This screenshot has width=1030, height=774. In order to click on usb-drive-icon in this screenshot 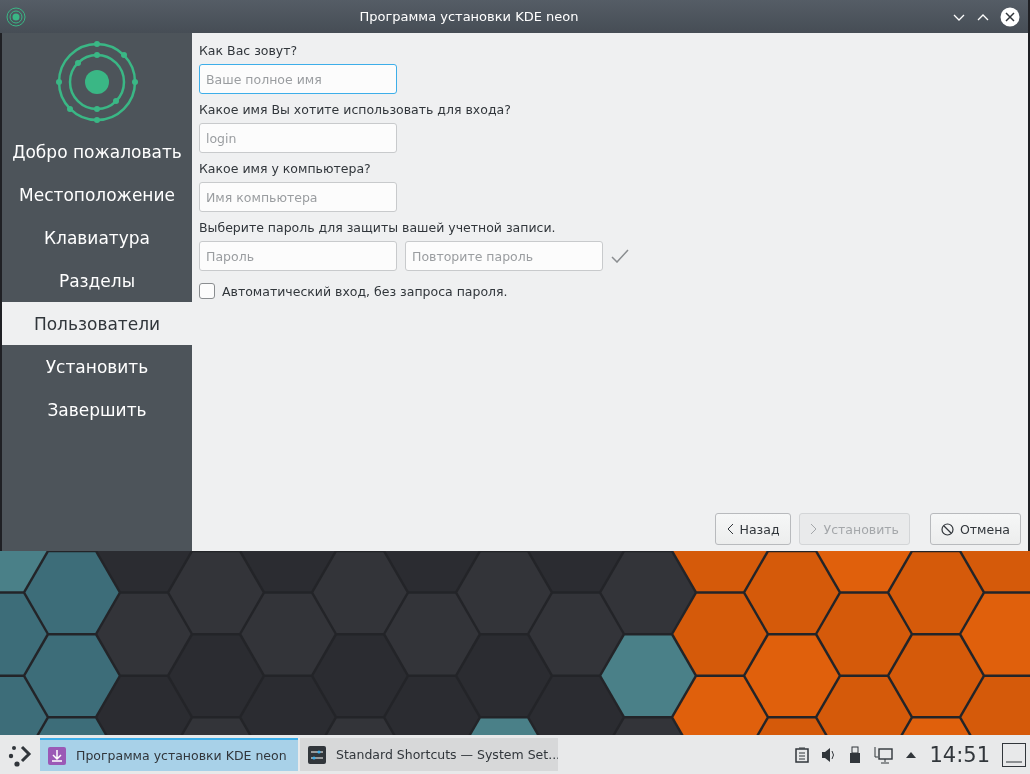, I will do `click(855, 754)`.